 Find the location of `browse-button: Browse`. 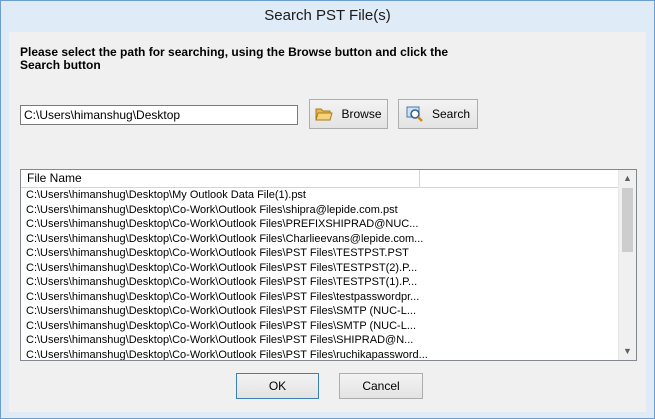

browse-button: Browse is located at coordinates (348, 114).